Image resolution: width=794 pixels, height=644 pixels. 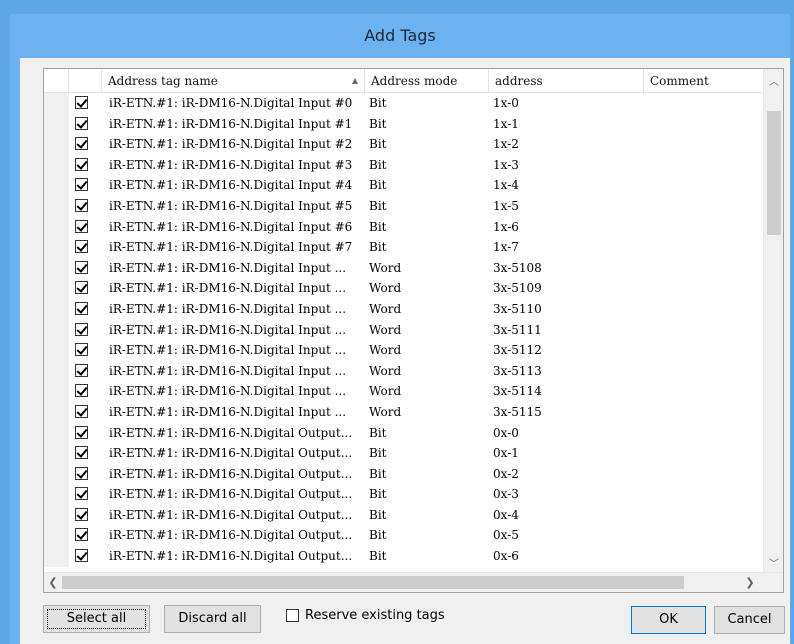 What do you see at coordinates (568, 515) in the screenshot?
I see `cell-address: 0x-4` at bounding box center [568, 515].